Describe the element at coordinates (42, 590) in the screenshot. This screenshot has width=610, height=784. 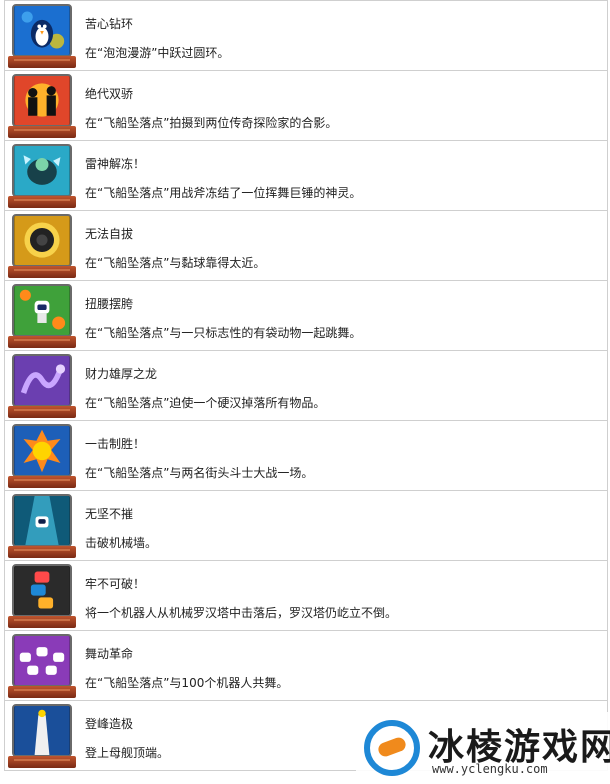
I see `bot-tower-trophy-icon` at that location.